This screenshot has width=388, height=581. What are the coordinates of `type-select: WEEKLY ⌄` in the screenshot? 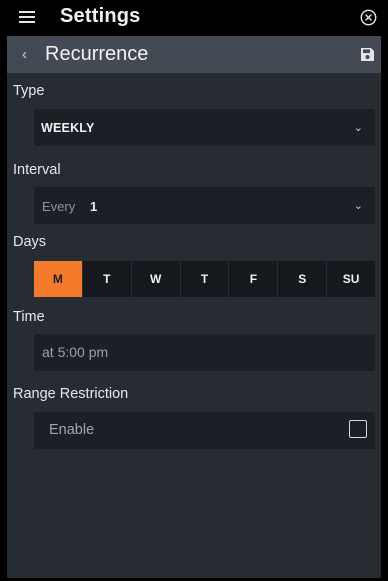 It's located at (204, 127).